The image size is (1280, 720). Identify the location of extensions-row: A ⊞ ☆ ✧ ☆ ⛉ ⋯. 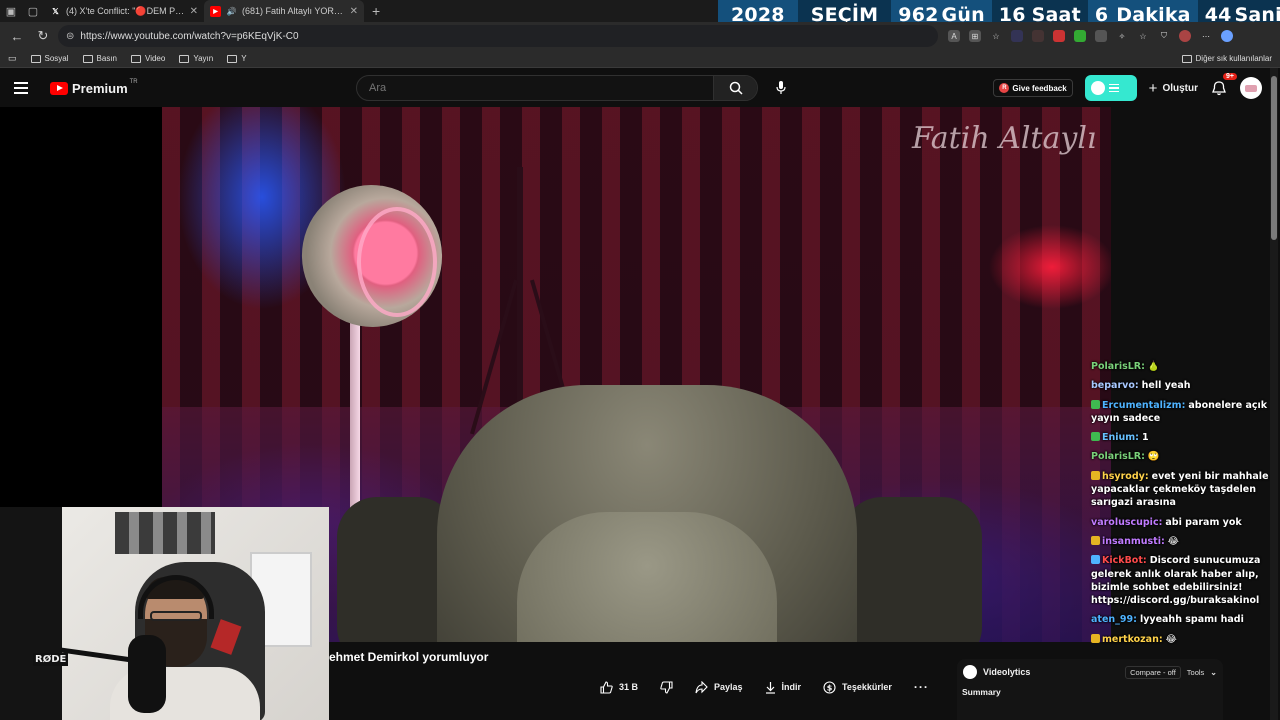
(1090, 36).